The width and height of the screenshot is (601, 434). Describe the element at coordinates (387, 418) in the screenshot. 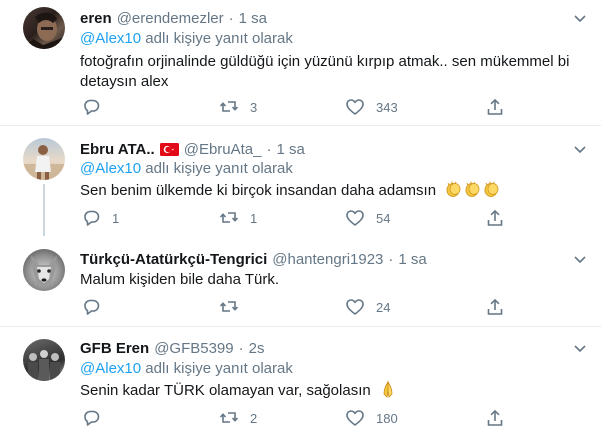

I see `like-count: 180` at that location.